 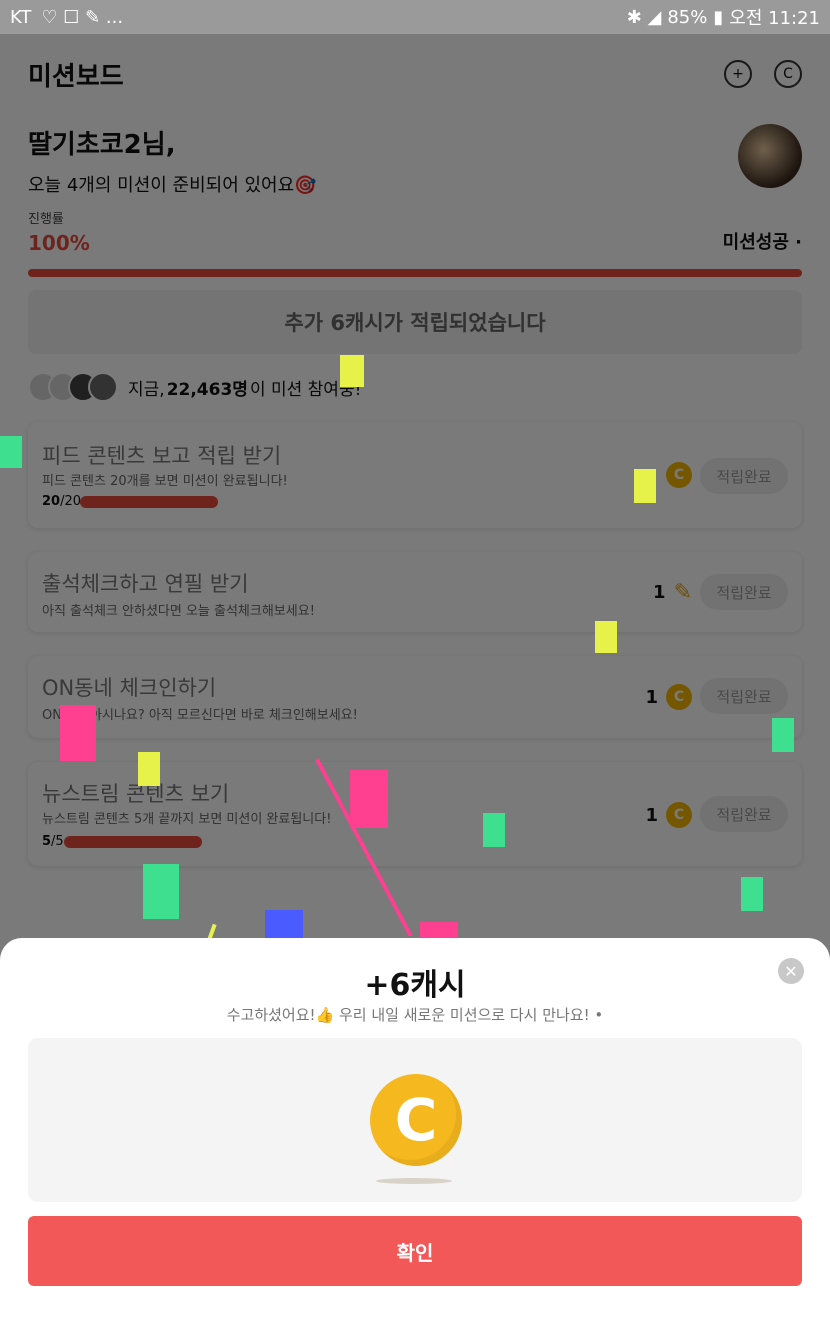 I want to click on mission-desc: 피드 콘텐츠 20개를 보면 미션이 완료됩니다!, so click(x=165, y=481).